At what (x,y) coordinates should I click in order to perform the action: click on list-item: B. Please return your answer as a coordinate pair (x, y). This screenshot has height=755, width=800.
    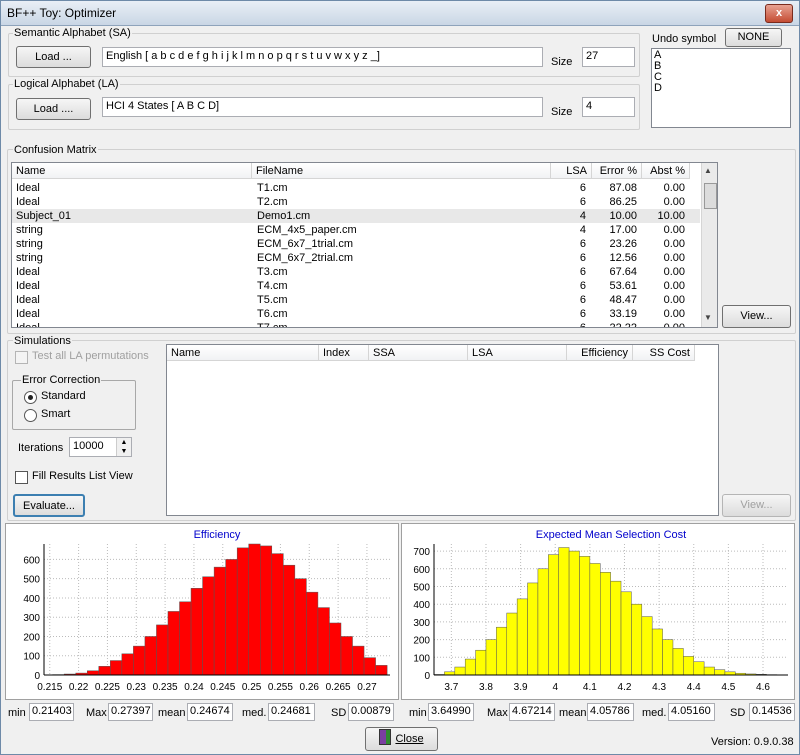
    Looking at the image, I should click on (721, 66).